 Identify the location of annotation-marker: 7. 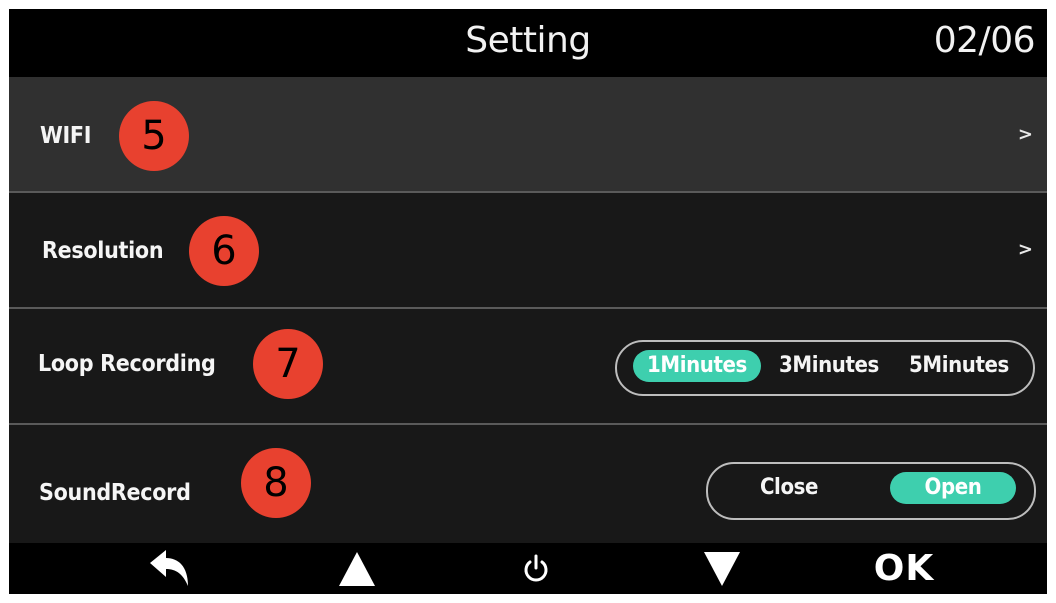
(288, 364).